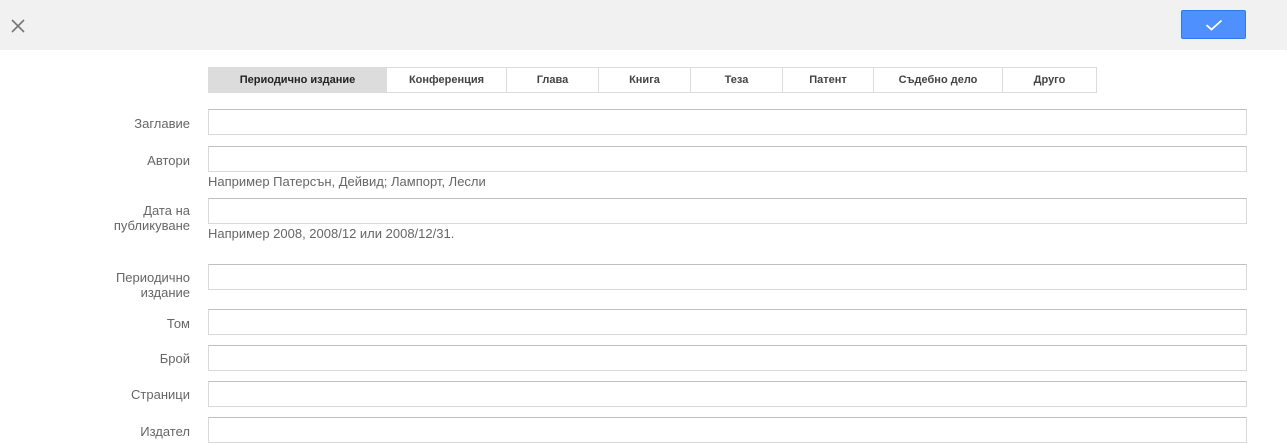 This screenshot has height=443, width=1287. What do you see at coordinates (828, 80) in the screenshot?
I see `tab-patent: Патент` at bounding box center [828, 80].